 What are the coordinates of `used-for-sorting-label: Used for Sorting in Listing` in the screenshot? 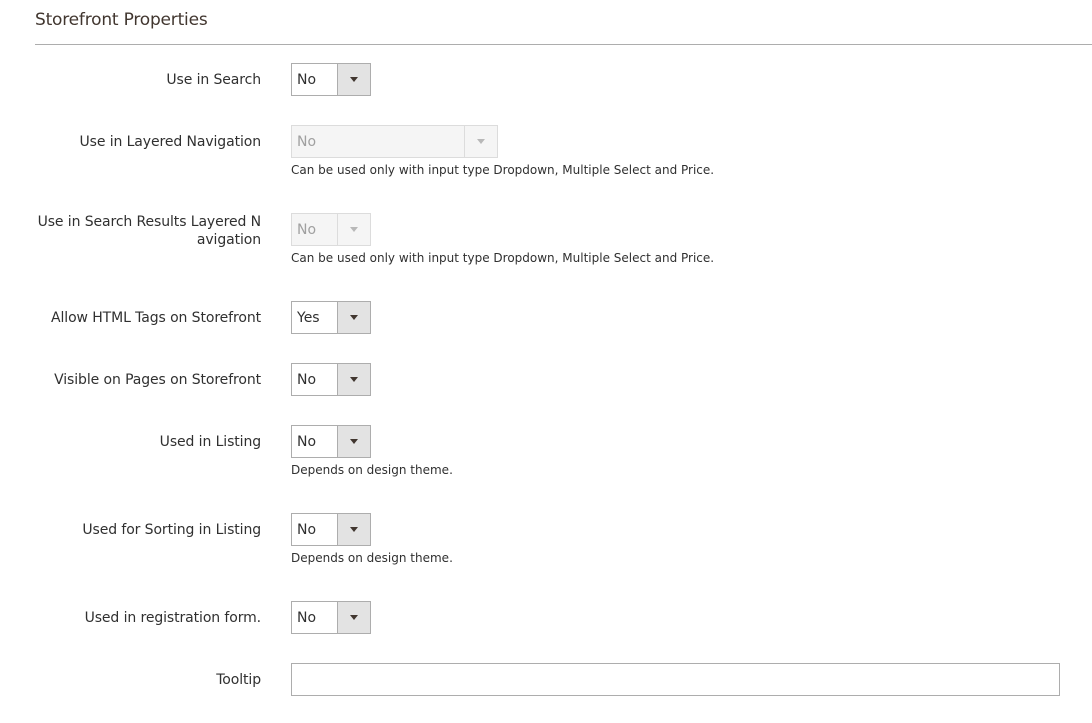 It's located at (171, 530).